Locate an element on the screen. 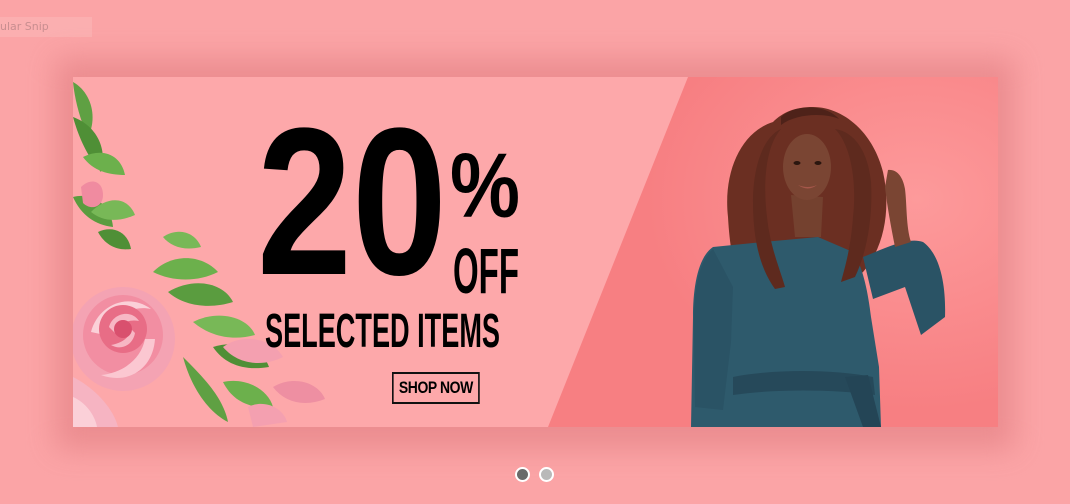 This screenshot has height=504, width=1070. shop-now-button: SHOP NOW is located at coordinates (436, 388).